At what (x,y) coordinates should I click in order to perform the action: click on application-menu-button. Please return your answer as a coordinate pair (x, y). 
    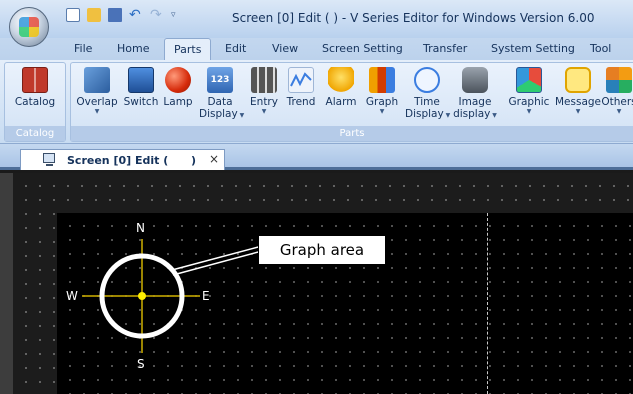
    Looking at the image, I should click on (29, 27).